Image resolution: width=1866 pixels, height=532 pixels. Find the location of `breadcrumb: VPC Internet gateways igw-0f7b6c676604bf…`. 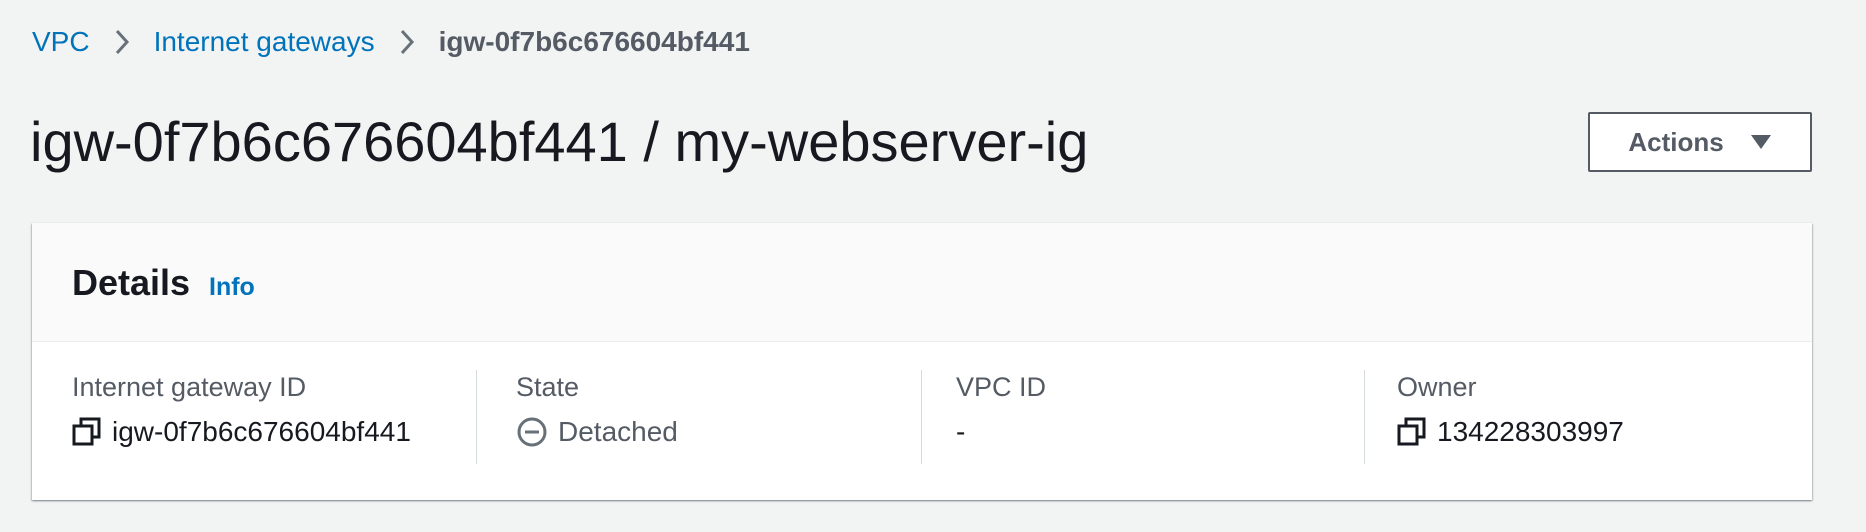

breadcrumb: VPC Internet gateways igw-0f7b6c676604bf… is located at coordinates (391, 42).